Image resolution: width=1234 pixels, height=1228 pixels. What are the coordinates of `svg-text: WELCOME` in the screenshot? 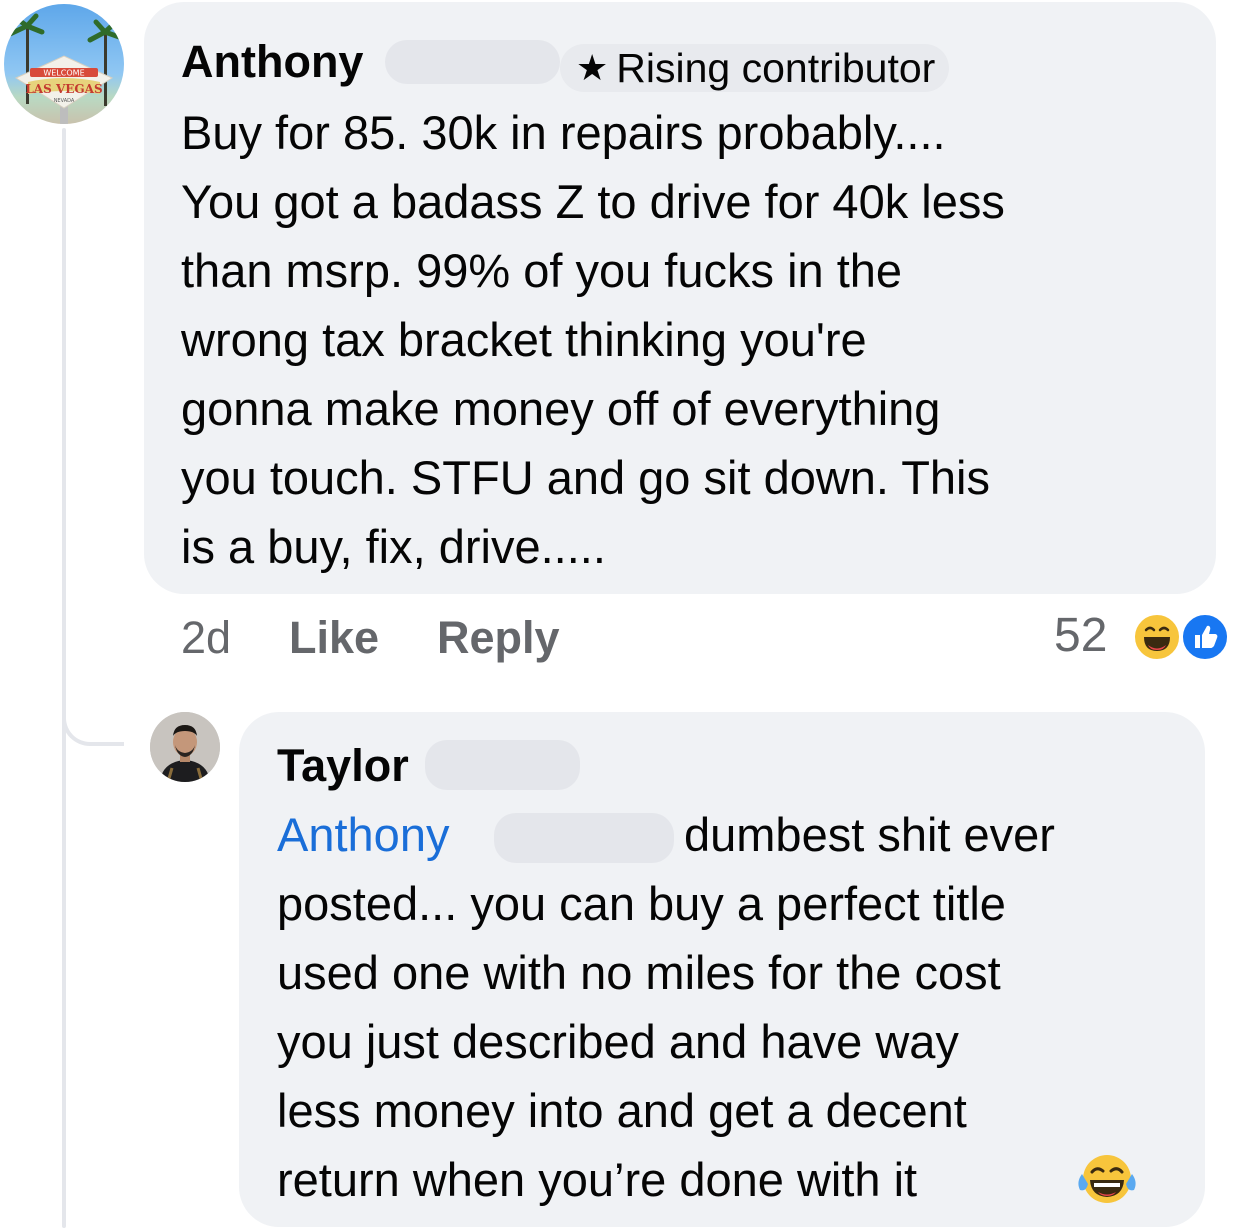 It's located at (63, 73).